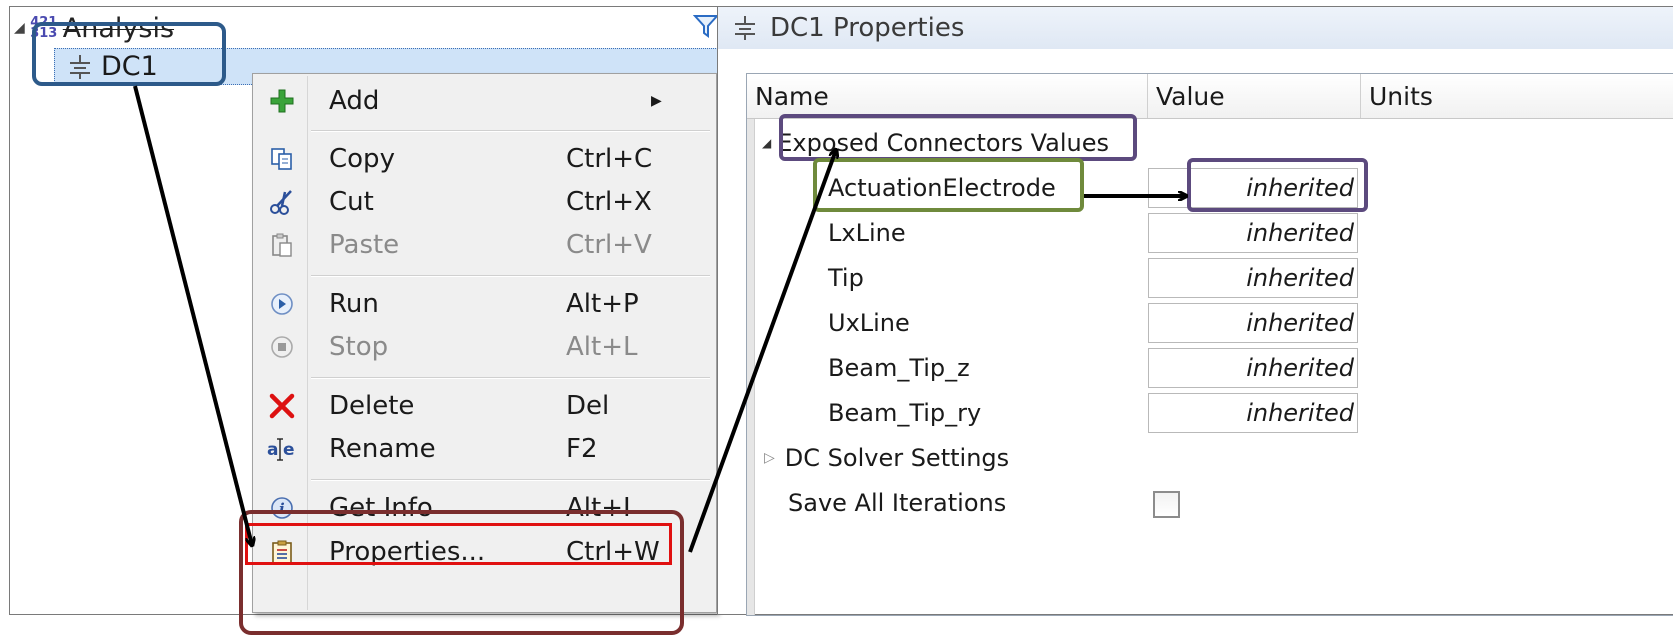 The height and width of the screenshot is (635, 1673). What do you see at coordinates (282, 347) in the screenshot?
I see `stop-icon` at bounding box center [282, 347].